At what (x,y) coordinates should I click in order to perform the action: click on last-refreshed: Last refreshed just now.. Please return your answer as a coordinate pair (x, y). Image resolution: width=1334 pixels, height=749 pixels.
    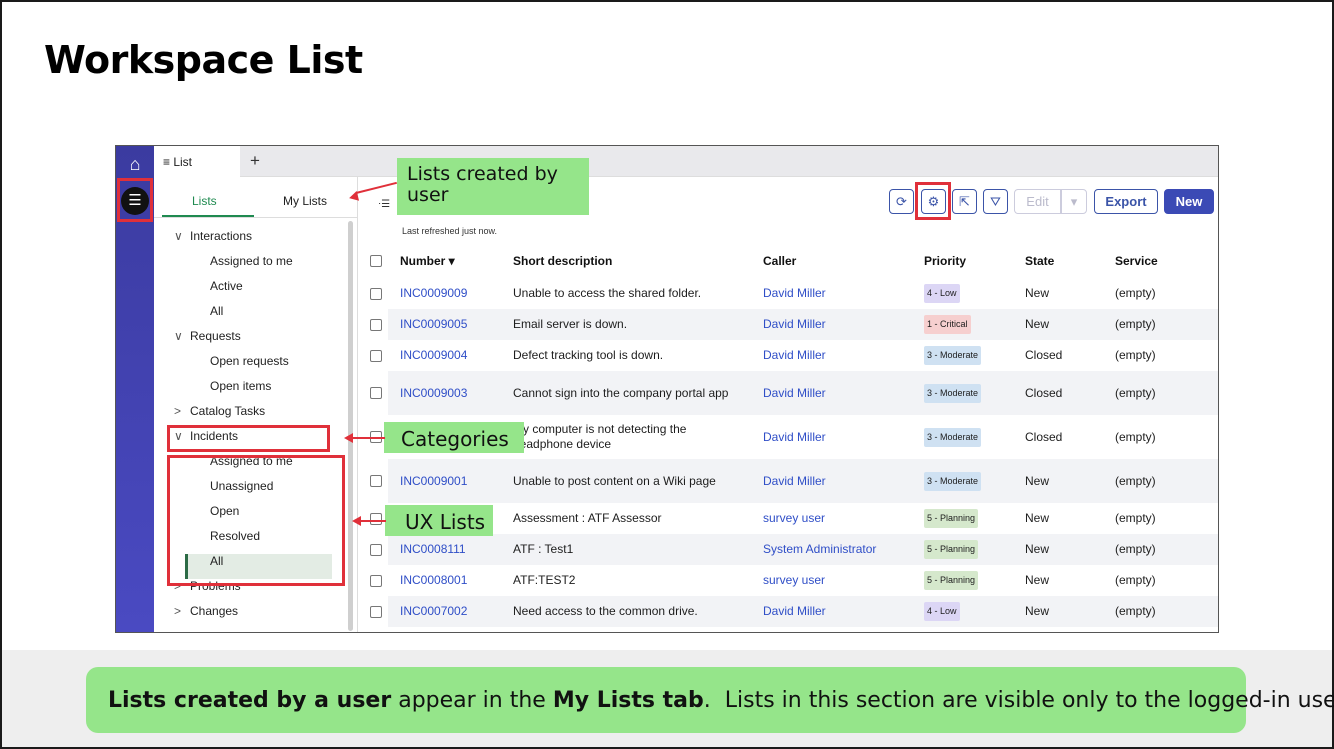
    Looking at the image, I should click on (450, 231).